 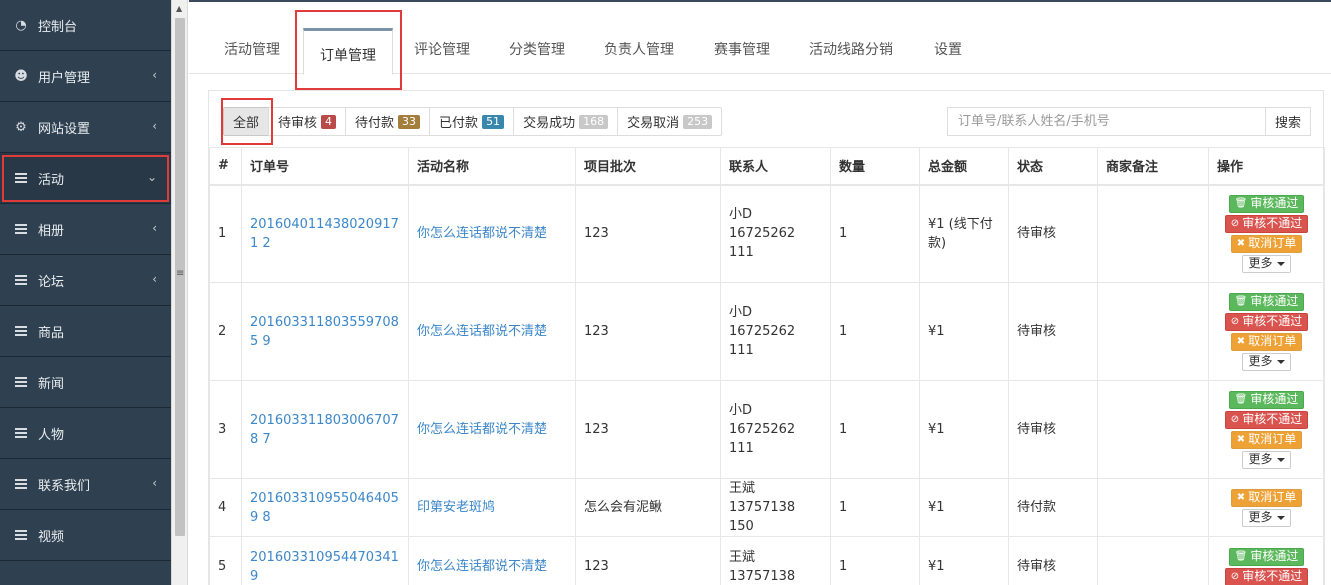 I want to click on filter-cancelled: 交易取消 253, so click(x=670, y=121).